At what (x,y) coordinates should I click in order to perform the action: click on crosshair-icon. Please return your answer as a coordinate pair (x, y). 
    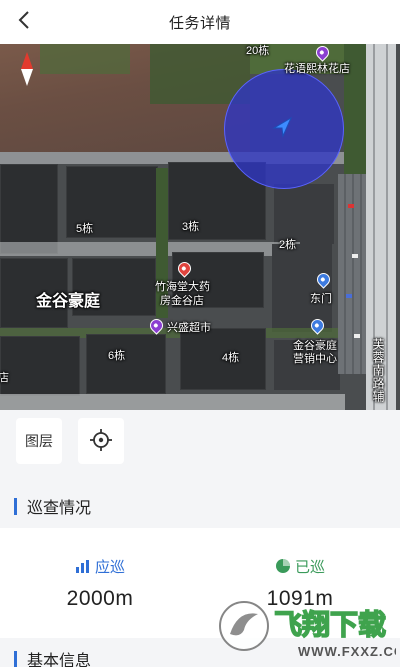
    Looking at the image, I should click on (101, 441).